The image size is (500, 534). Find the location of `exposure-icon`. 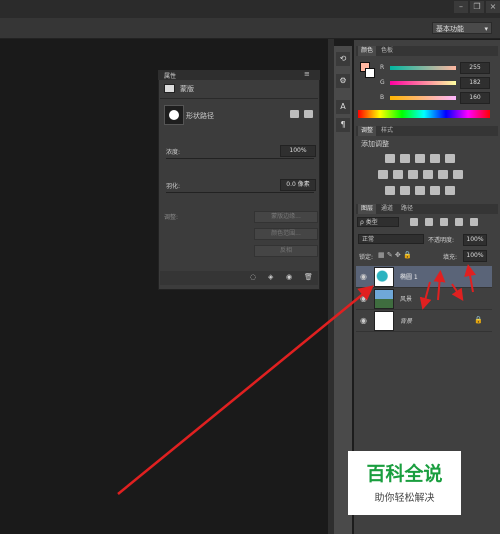

exposure-icon is located at coordinates (435, 158).